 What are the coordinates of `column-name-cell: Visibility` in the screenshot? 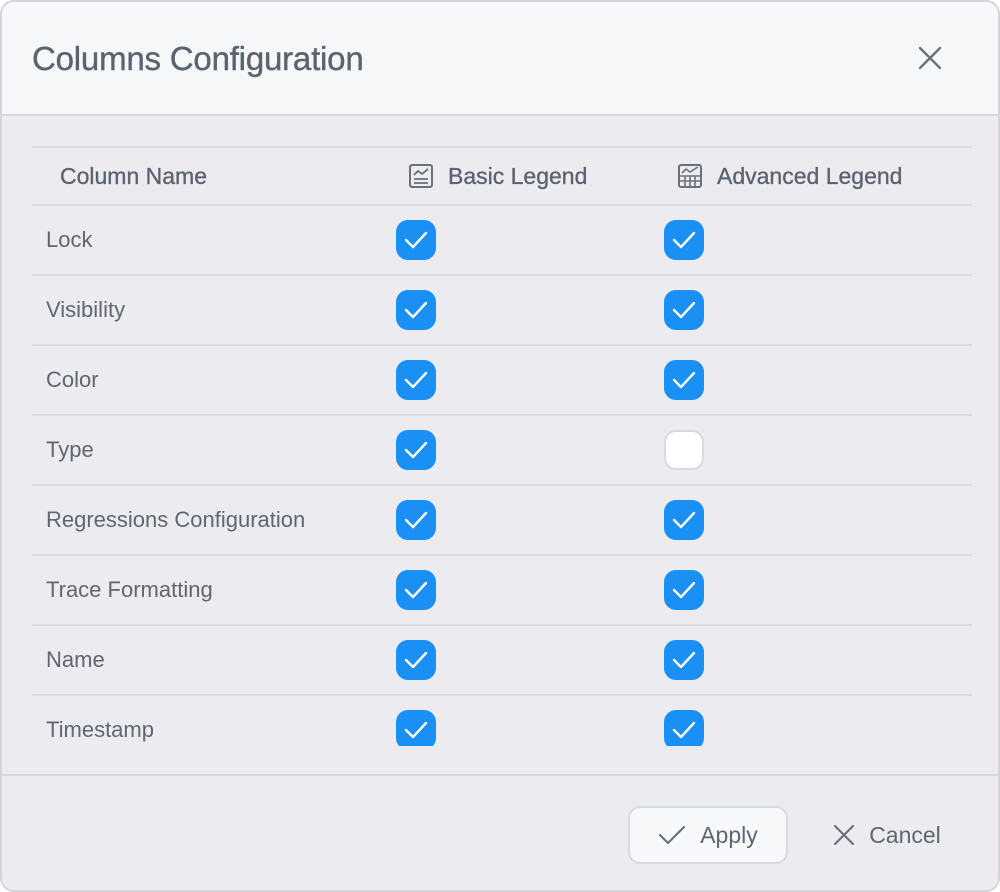 It's located at (86, 309).